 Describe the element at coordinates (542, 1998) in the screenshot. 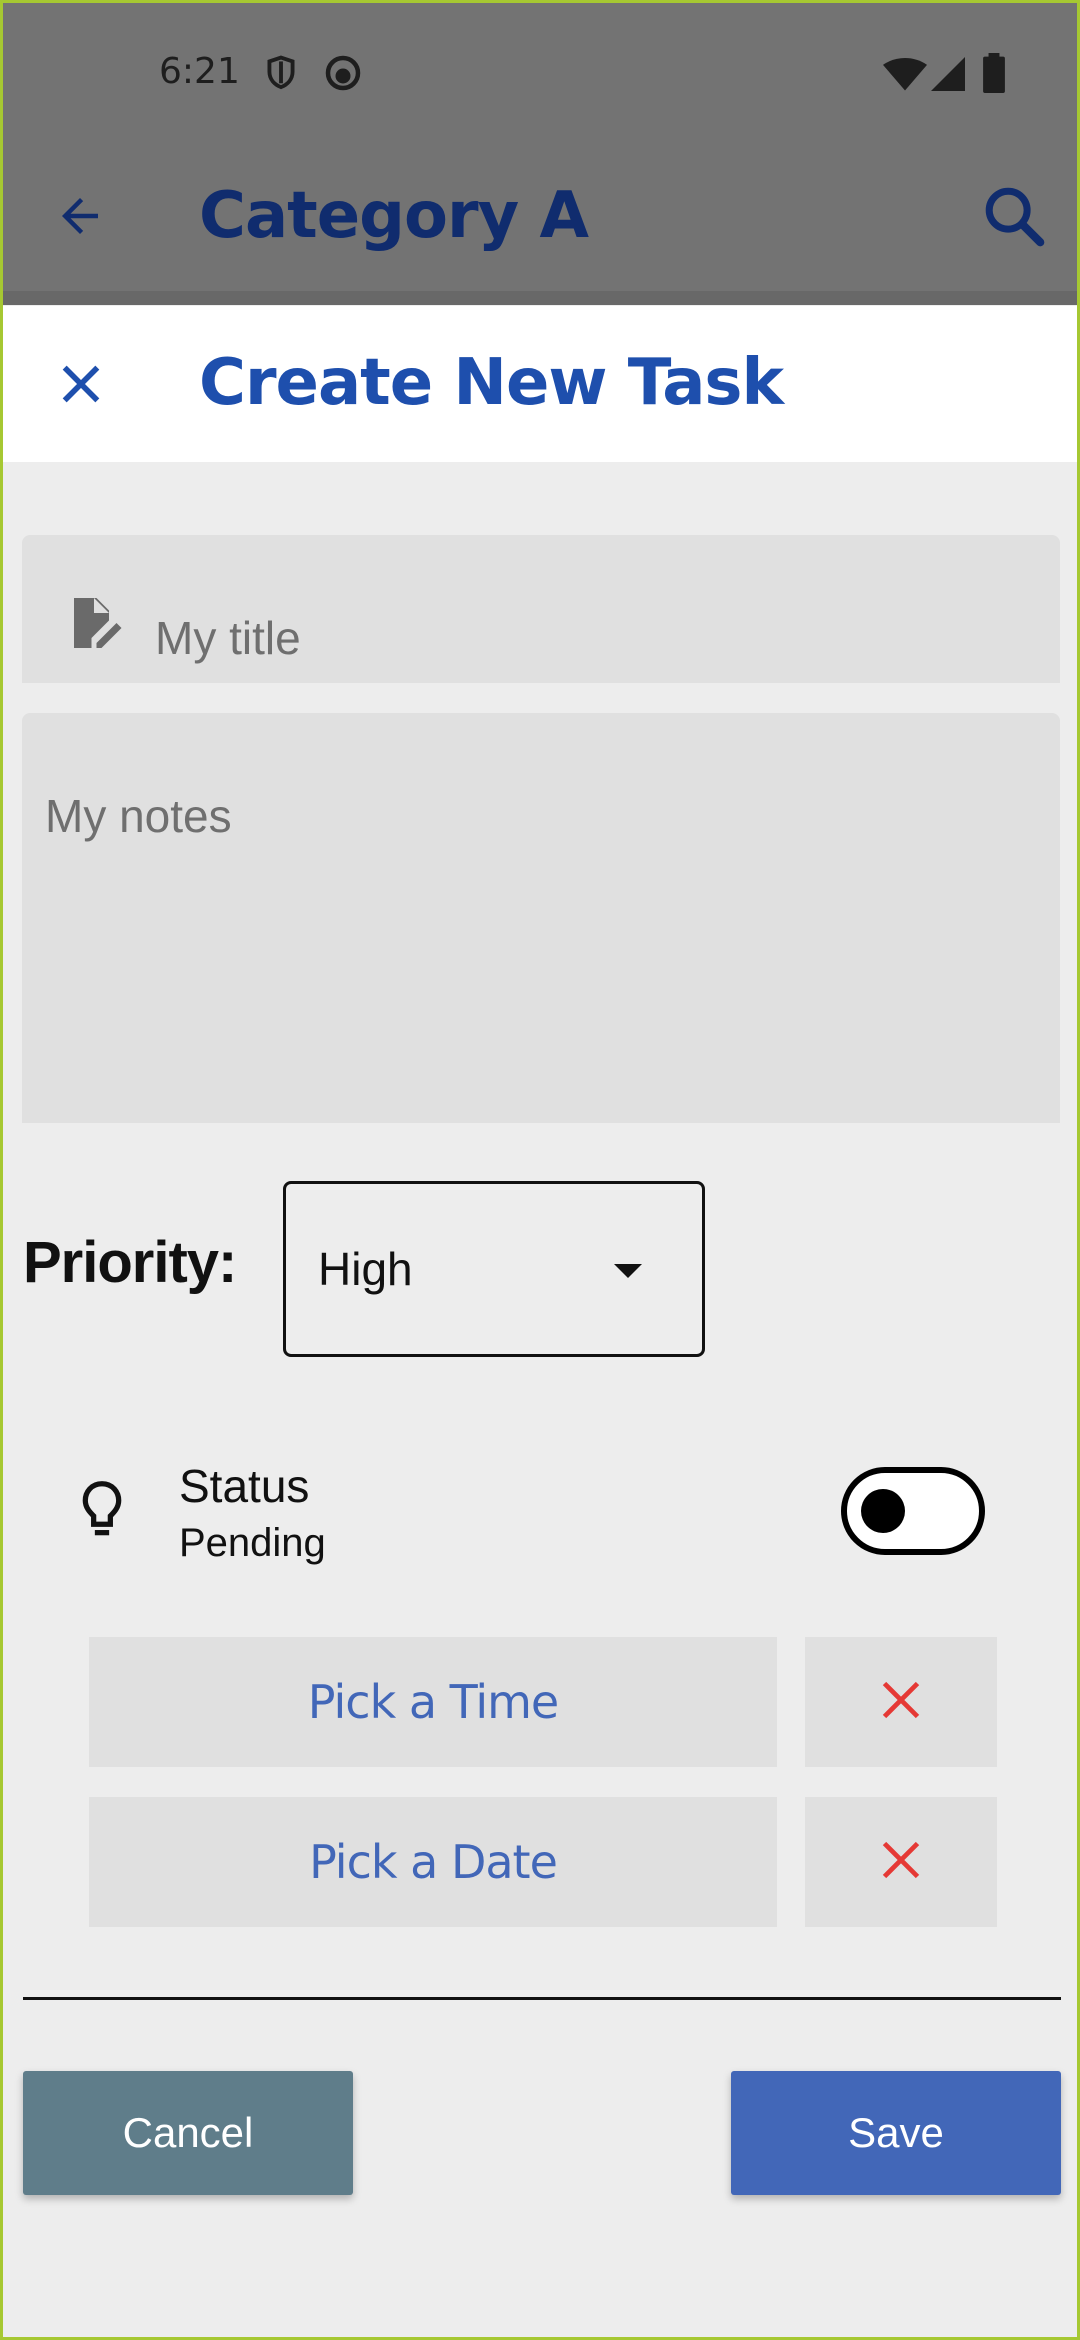

I see `divider` at that location.